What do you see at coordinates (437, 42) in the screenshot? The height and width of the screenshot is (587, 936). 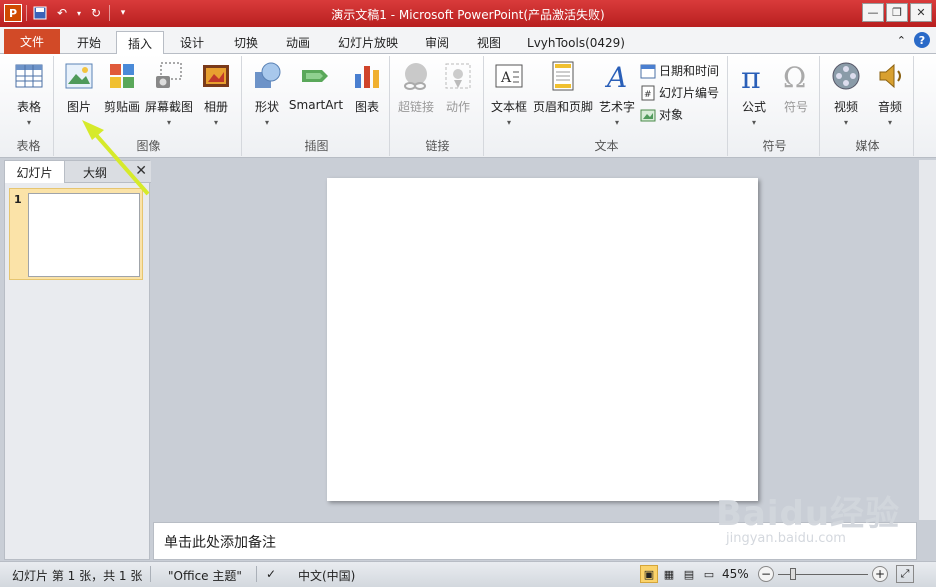 I see `tab-review: 审阅` at bounding box center [437, 42].